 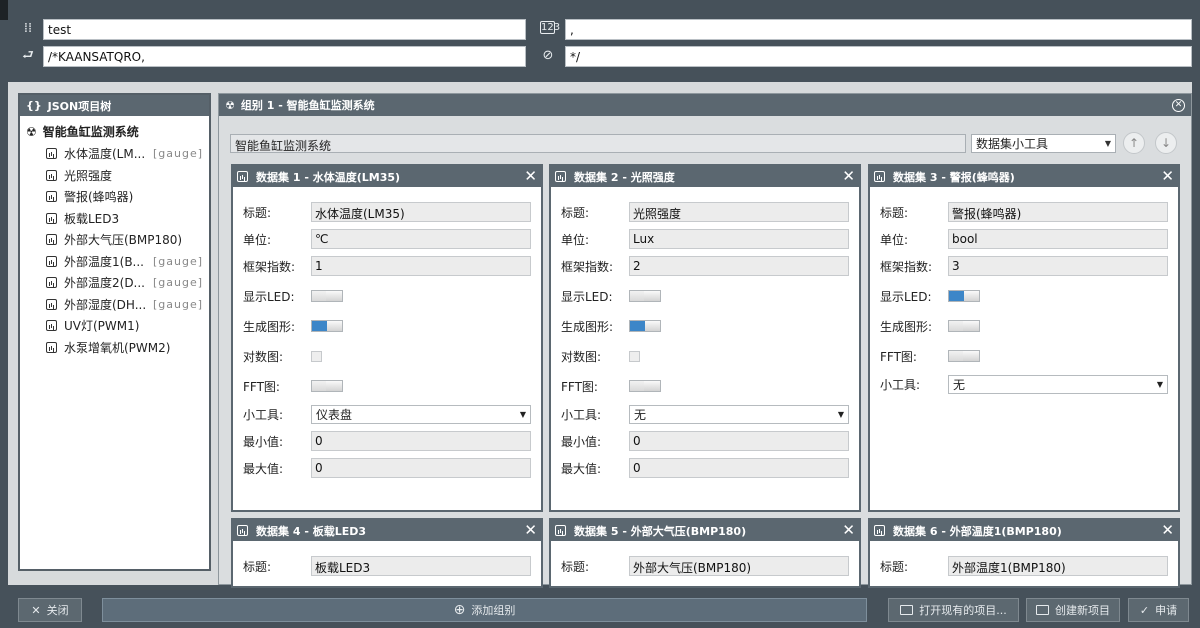 What do you see at coordinates (387, 530) in the screenshot?
I see `dataset-card-header: 数据集 4 - 板载LED3 ✕` at bounding box center [387, 530].